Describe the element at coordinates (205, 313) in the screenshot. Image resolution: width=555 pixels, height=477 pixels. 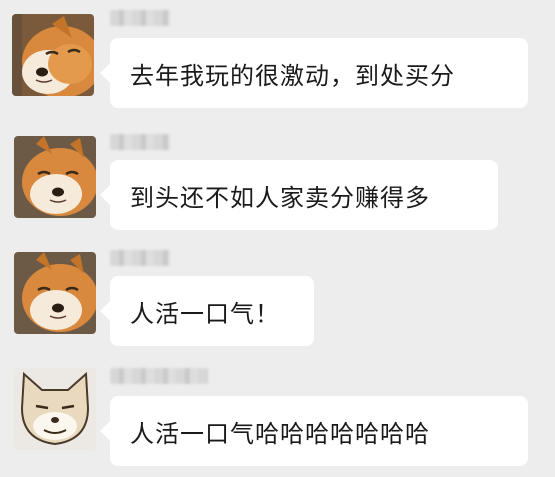
I see `message-text: 人活一口气！` at that location.